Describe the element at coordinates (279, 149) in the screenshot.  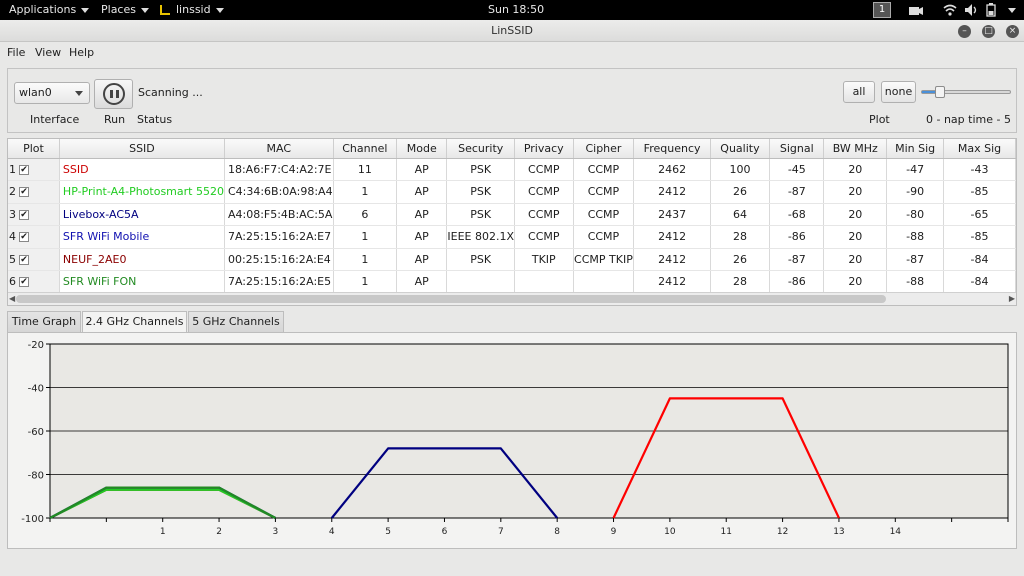
I see `column-header: MAC` at that location.